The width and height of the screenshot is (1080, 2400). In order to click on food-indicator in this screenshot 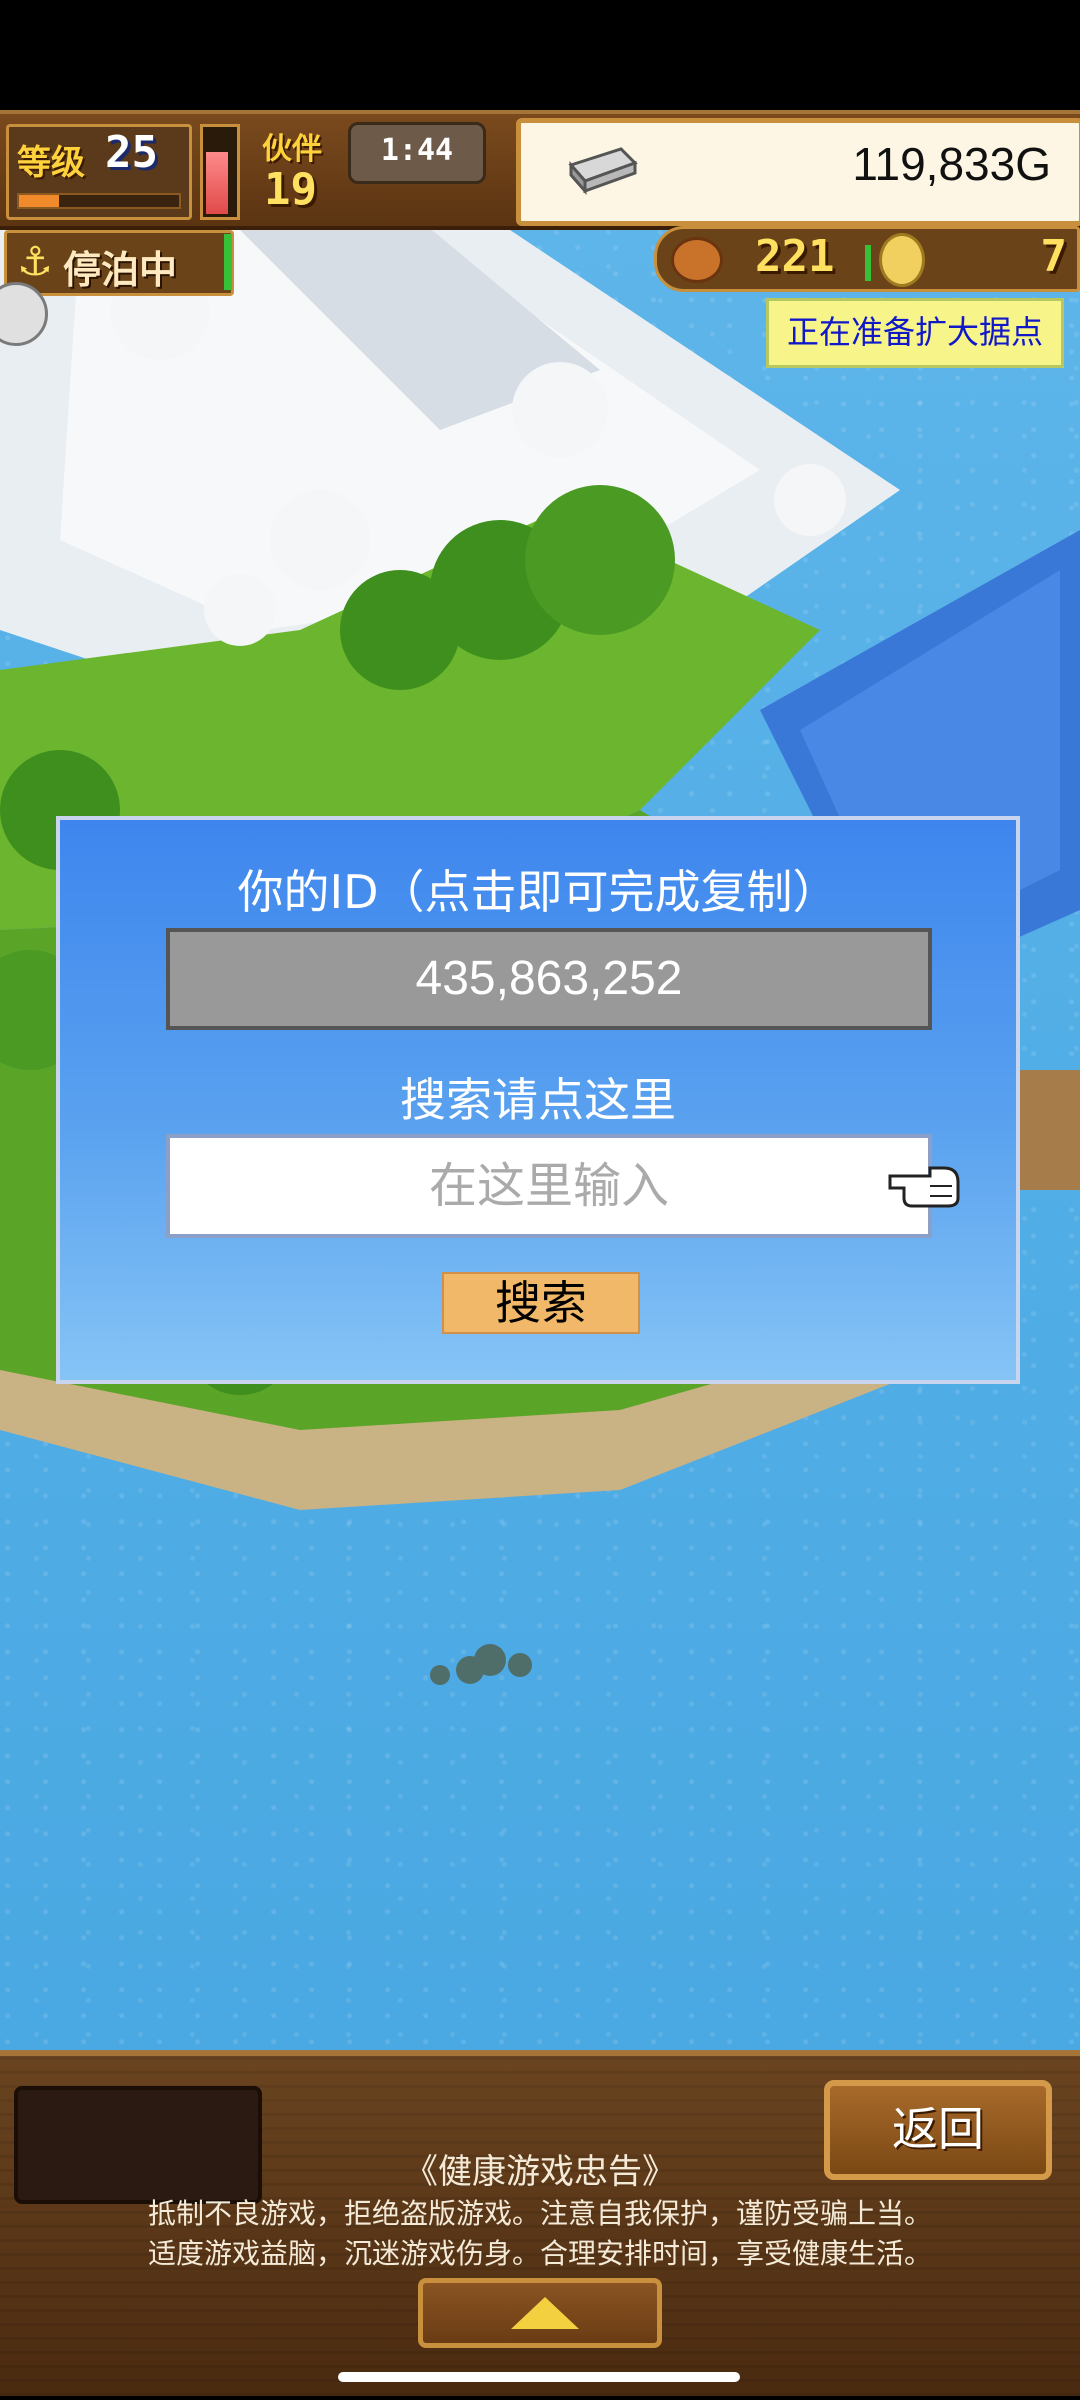, I will do `click(868, 263)`.